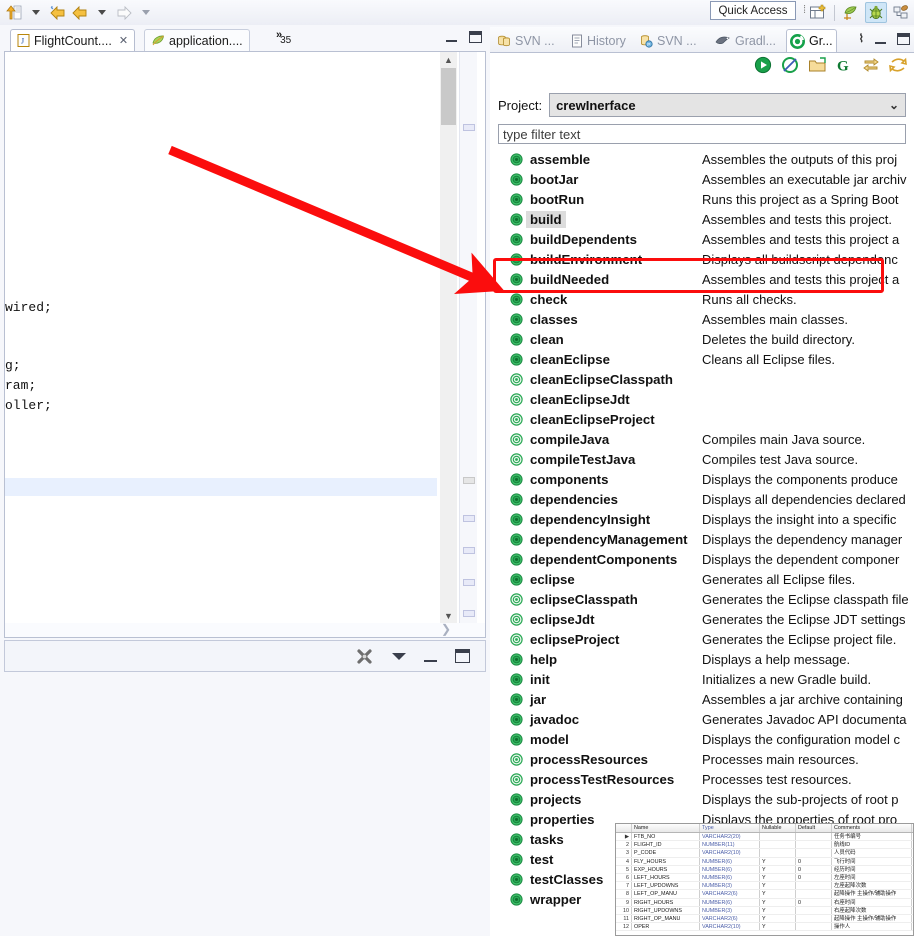  What do you see at coordinates (336, 220) in the screenshot?
I see `annotation-arrow` at bounding box center [336, 220].